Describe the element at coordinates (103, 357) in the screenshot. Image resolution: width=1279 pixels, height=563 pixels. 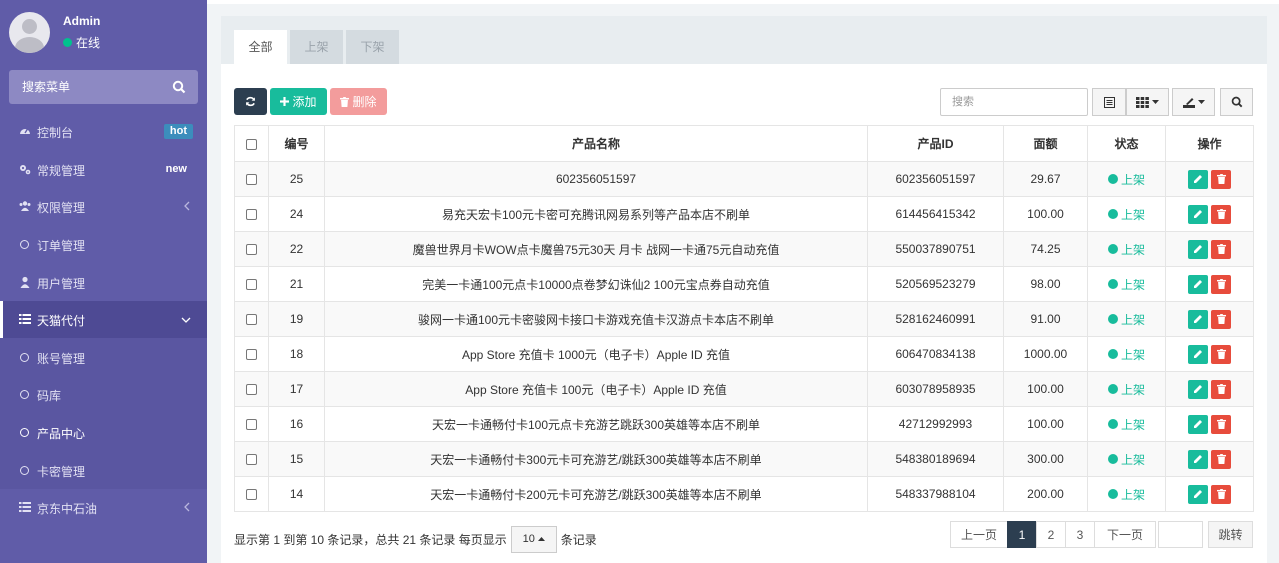
I see `sidebar-item-accounts: 账号管理` at that location.